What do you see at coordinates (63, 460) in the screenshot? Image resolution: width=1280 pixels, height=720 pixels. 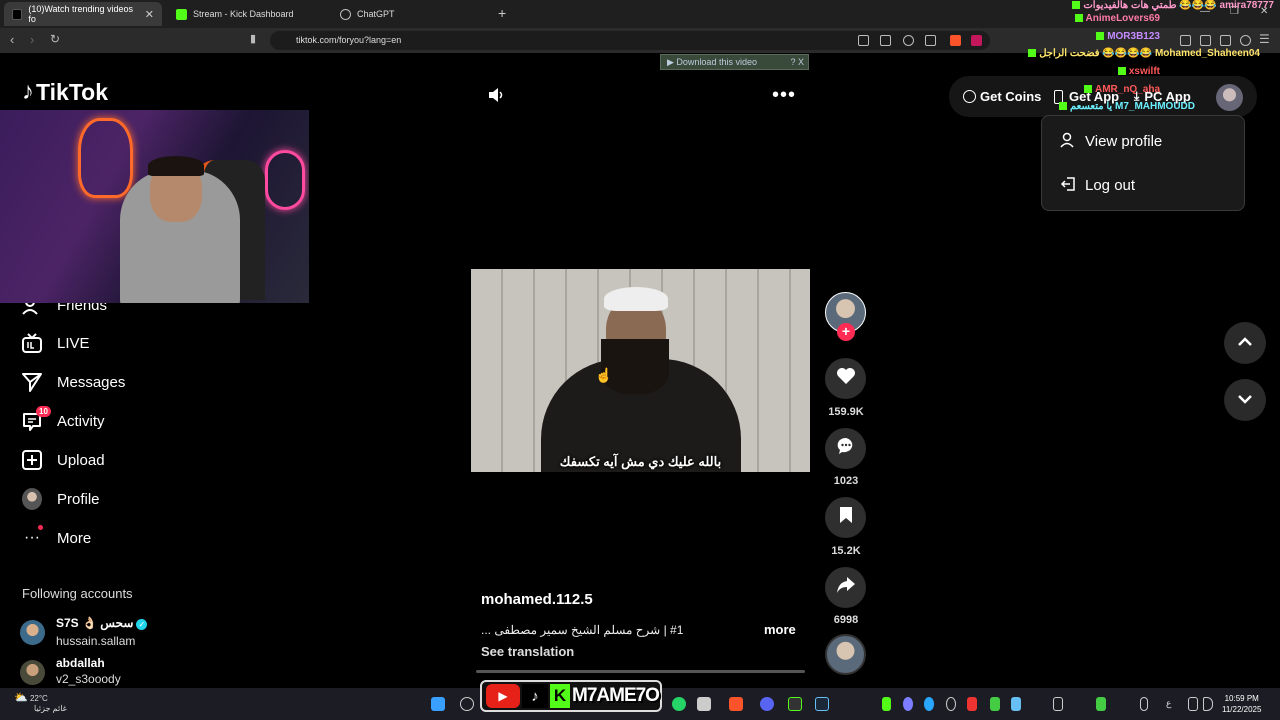 I see `sidebar-item-upload: Upload` at bounding box center [63, 460].